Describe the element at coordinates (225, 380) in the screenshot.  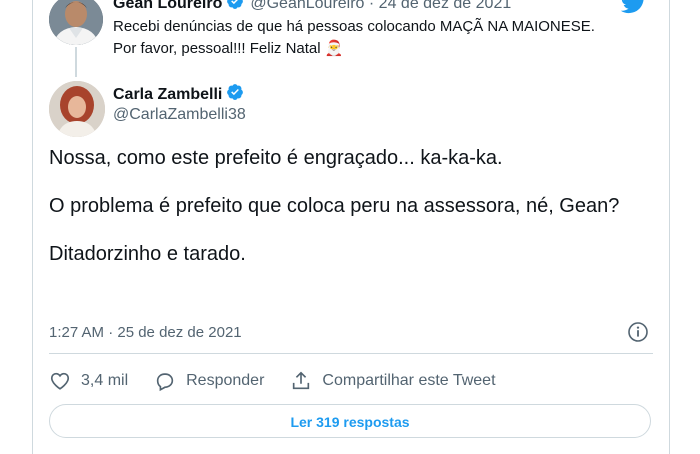
I see `reply-label: Responder` at that location.